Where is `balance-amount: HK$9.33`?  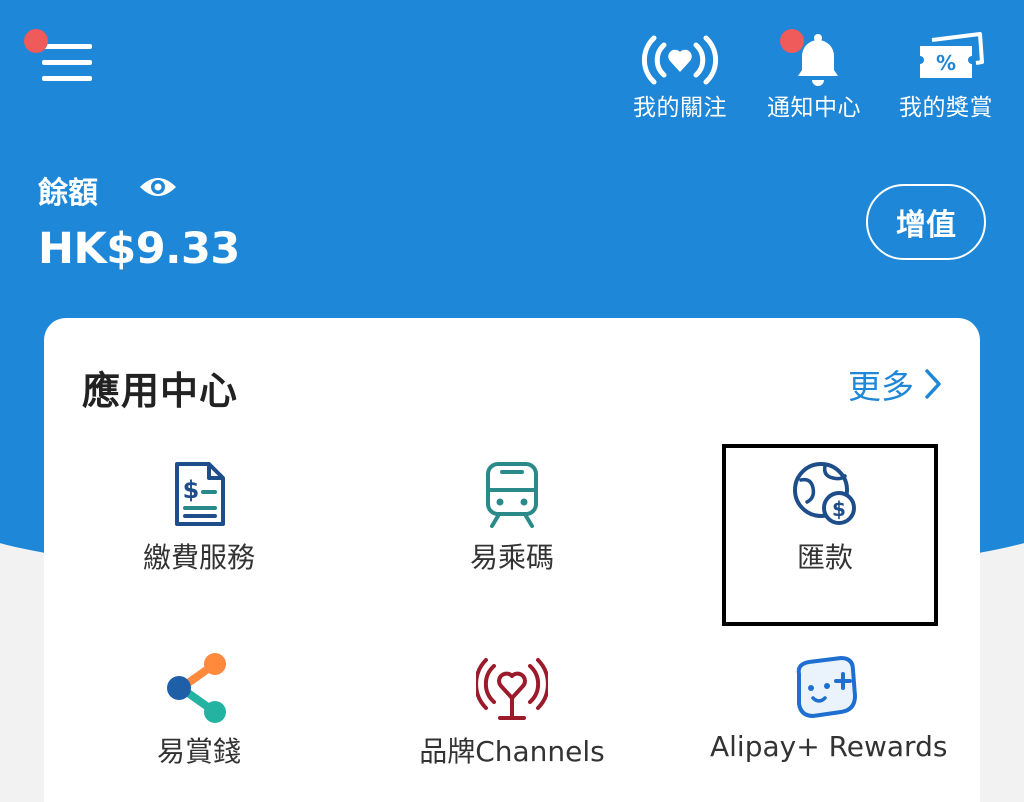
balance-amount: HK$9.33 is located at coordinates (139, 249).